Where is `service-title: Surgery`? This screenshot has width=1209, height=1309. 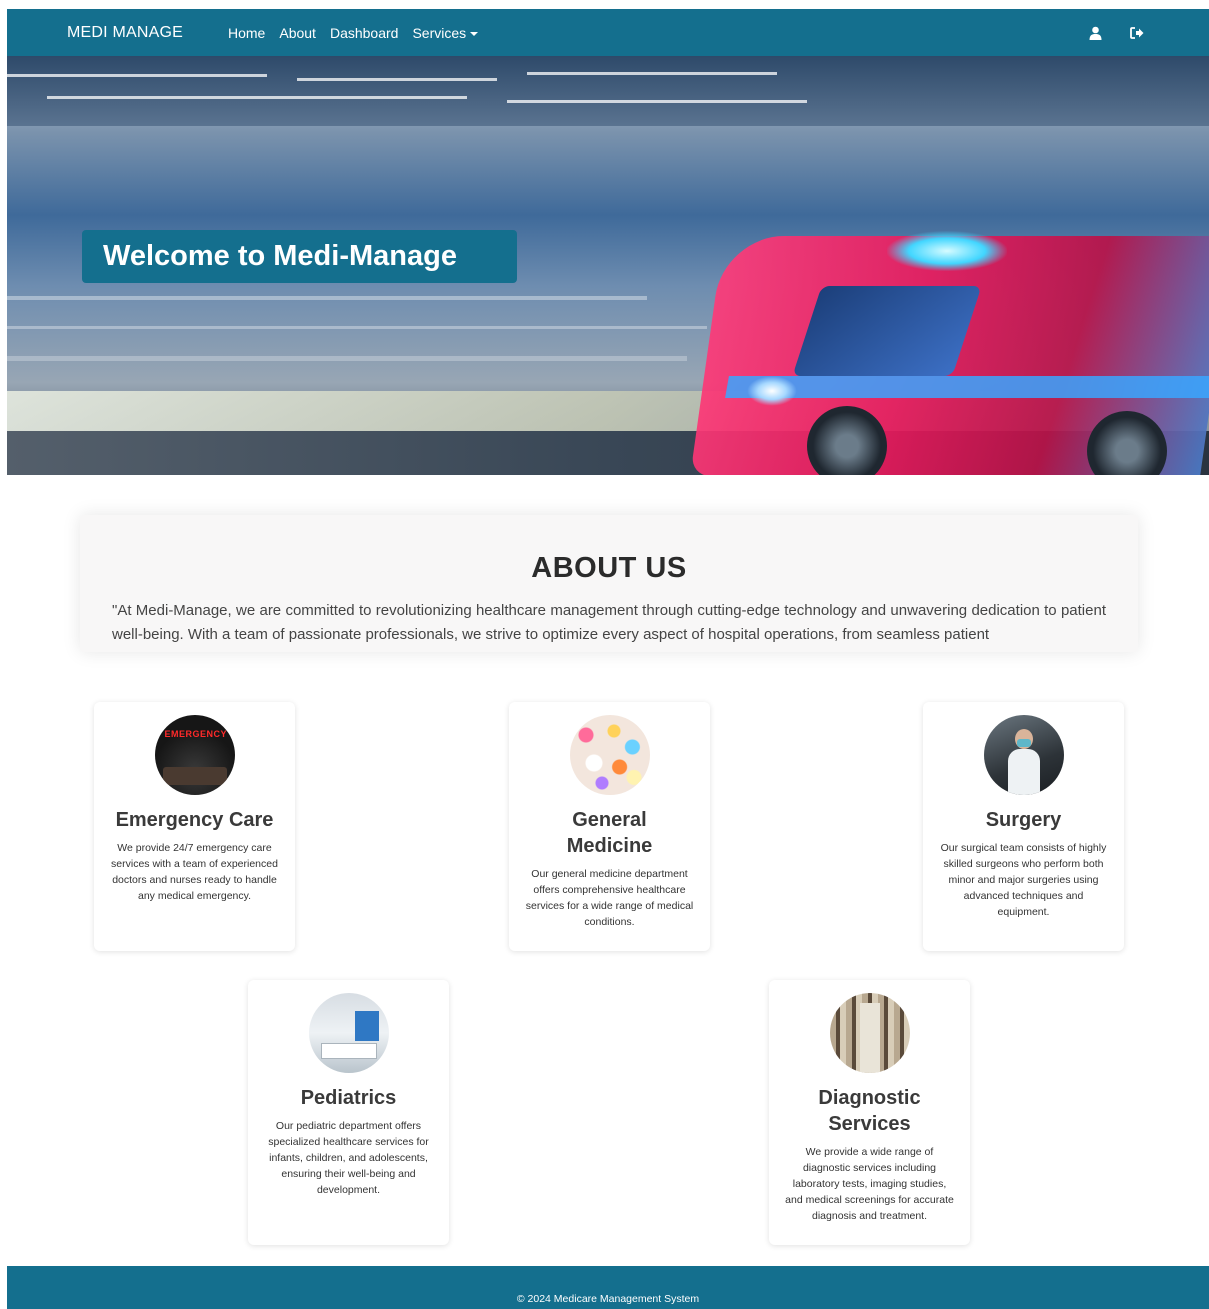 service-title: Surgery is located at coordinates (1023, 820).